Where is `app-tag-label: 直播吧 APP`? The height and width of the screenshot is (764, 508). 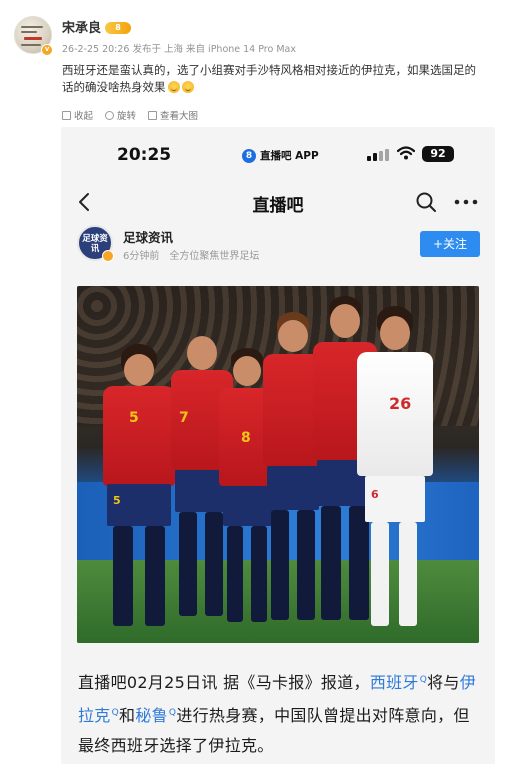
app-tag-label: 直播吧 APP is located at coordinates (289, 156).